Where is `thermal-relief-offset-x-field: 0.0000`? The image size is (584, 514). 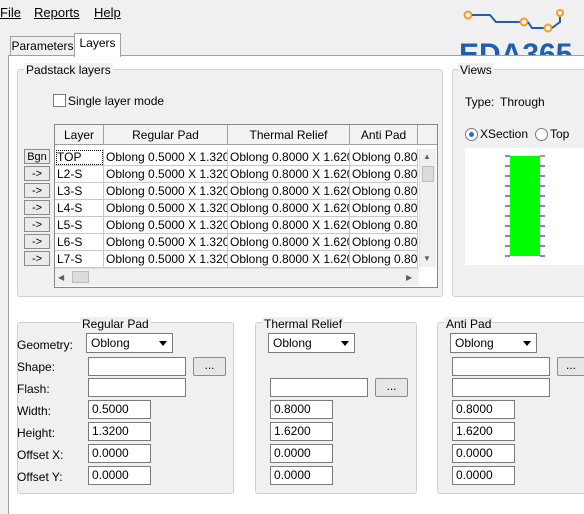 thermal-relief-offset-x-field: 0.0000 is located at coordinates (301, 453).